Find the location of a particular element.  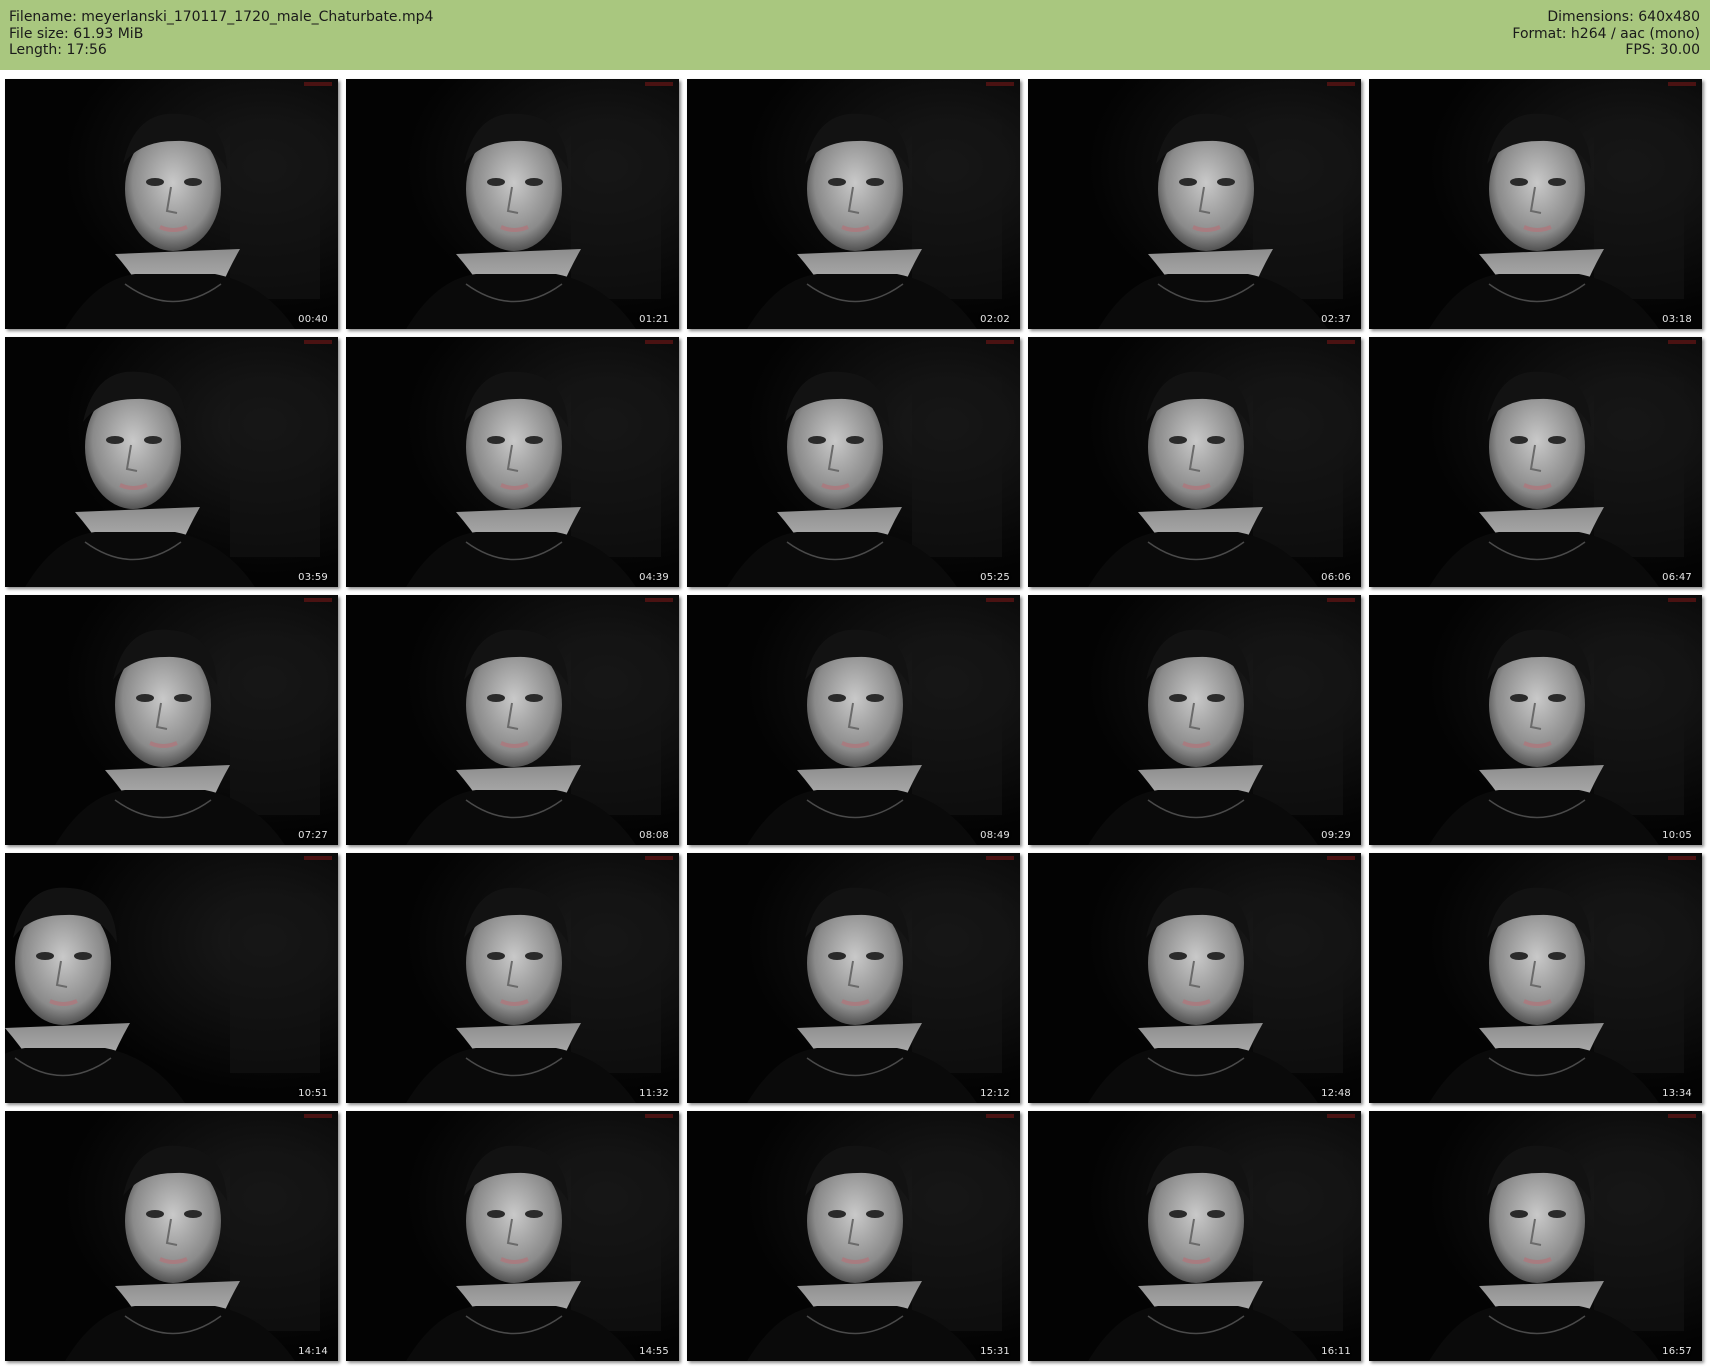

thumbnail-timestamp: 12:48 is located at coordinates (1336, 1093).